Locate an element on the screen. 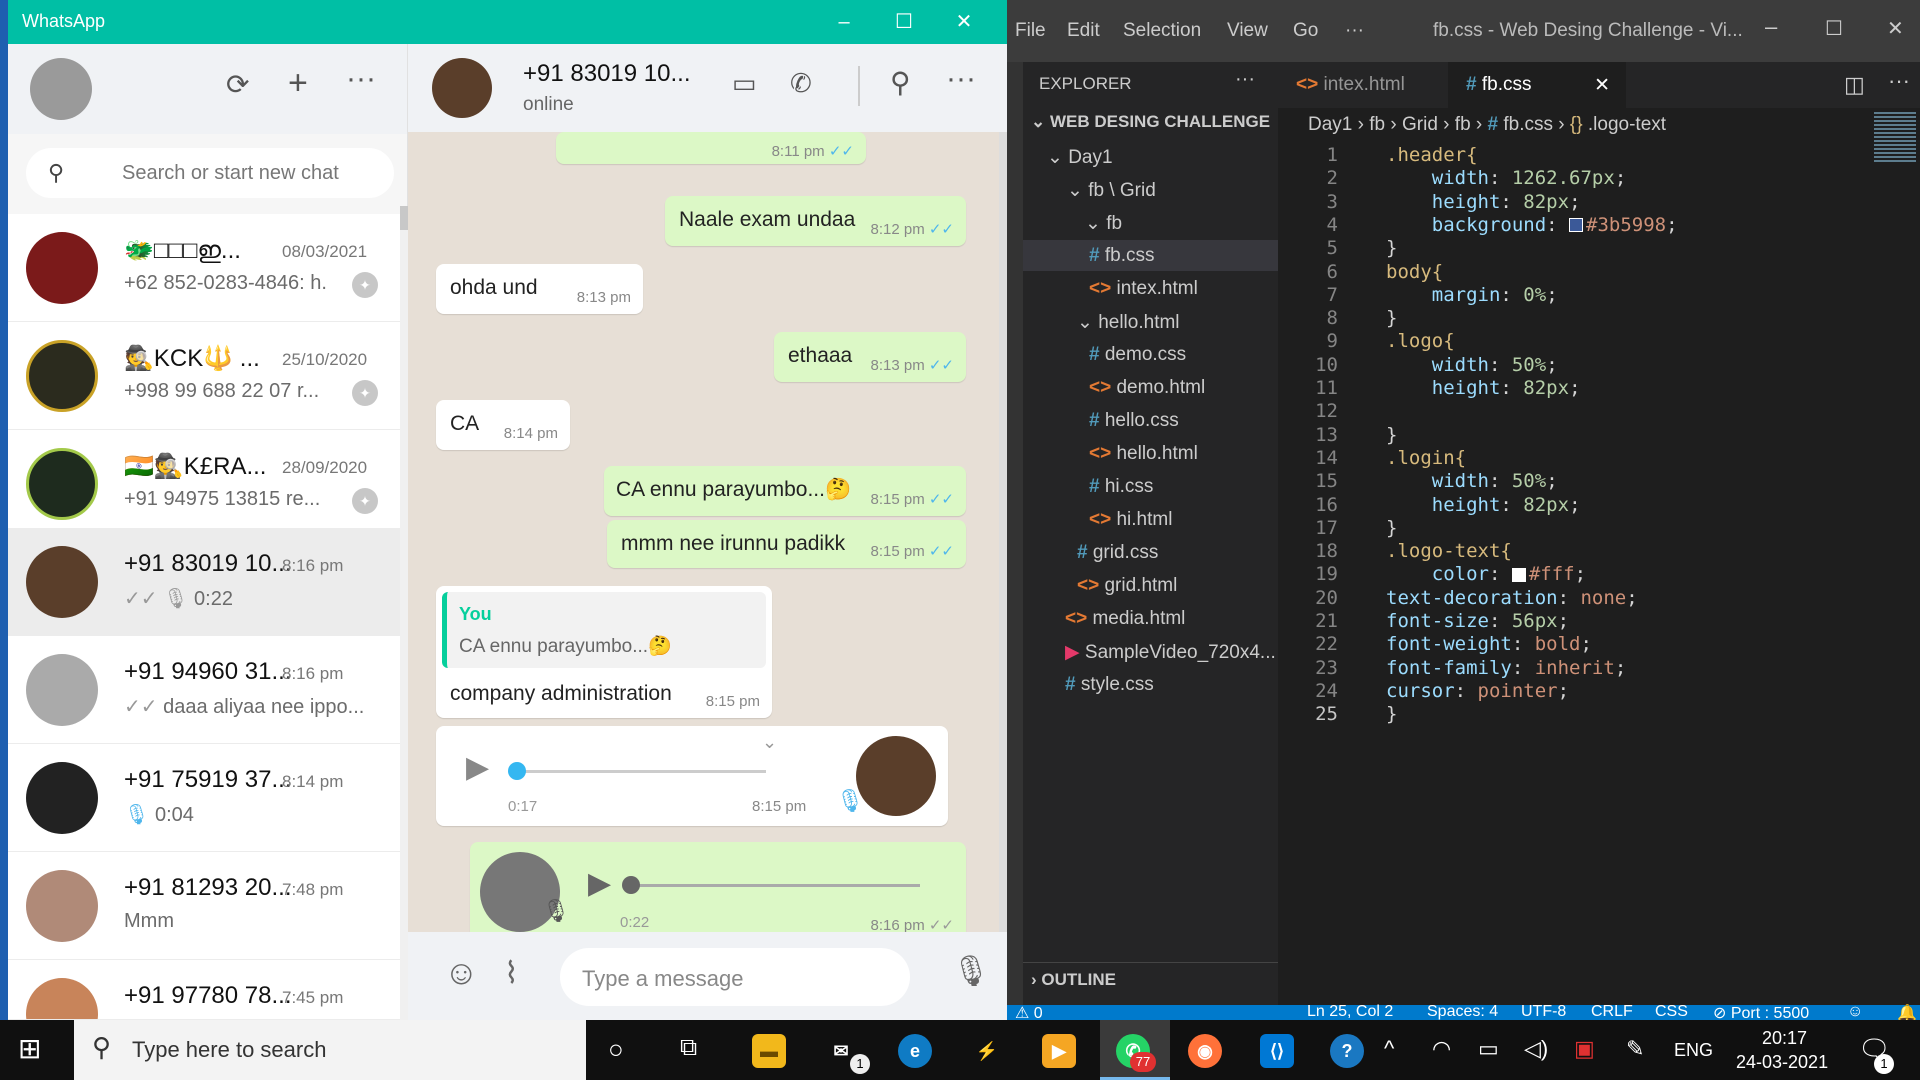 This screenshot has width=1920, height=1080. breadcrumb-item: Day1 is located at coordinates (1330, 124).